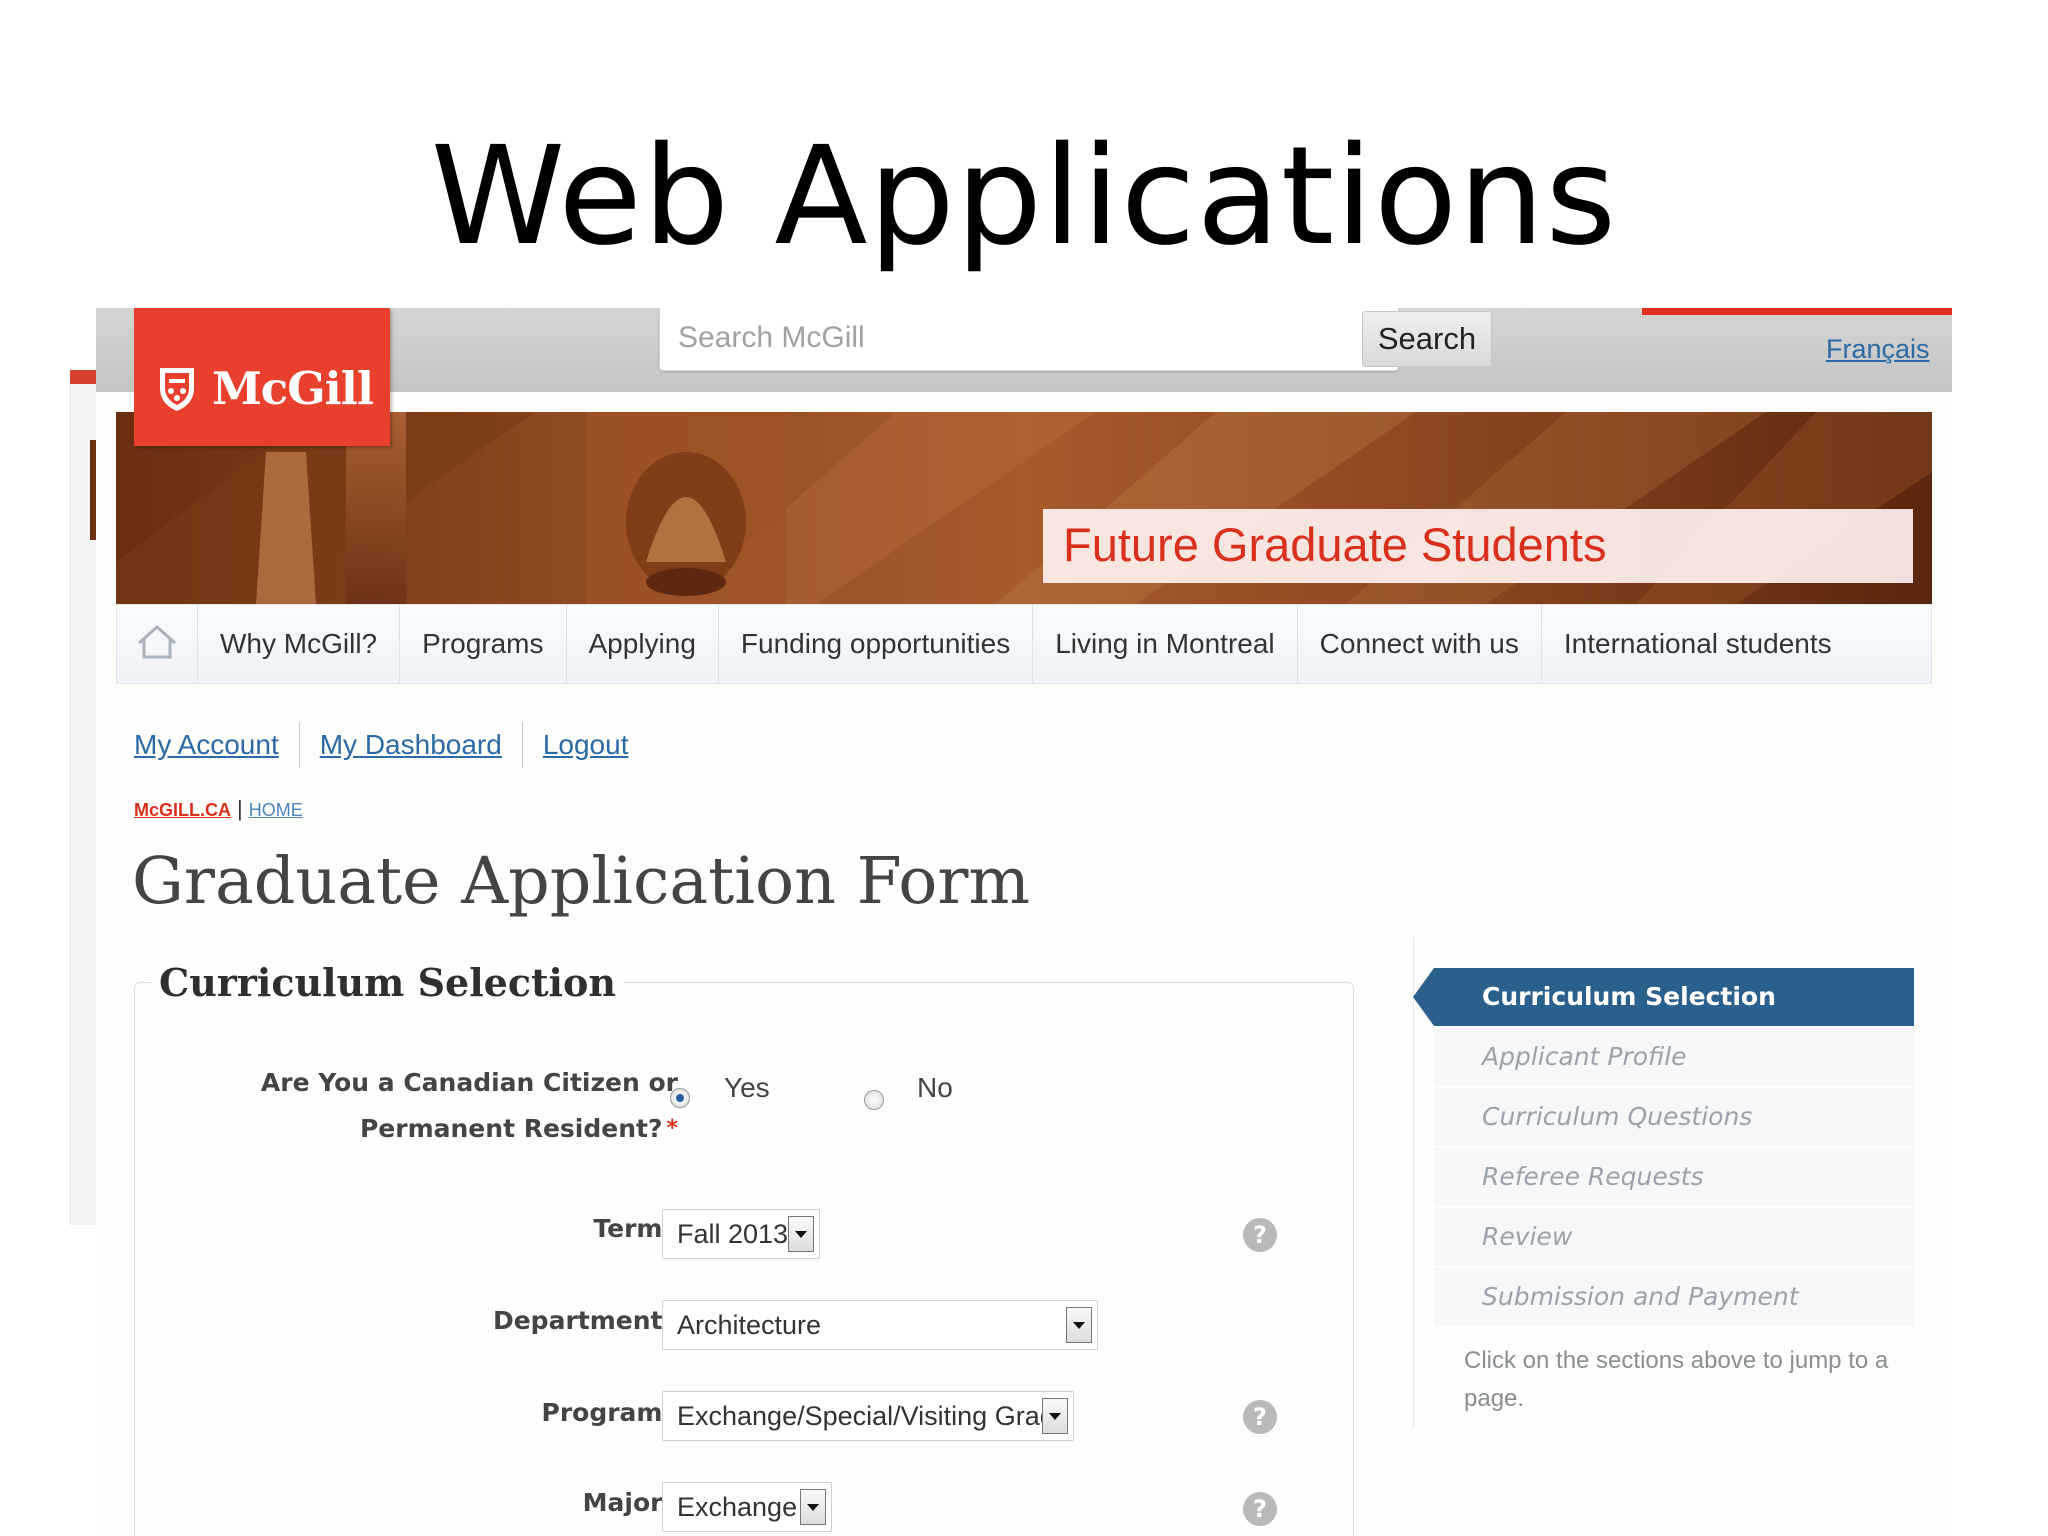 Image resolution: width=2048 pixels, height=1536 pixels. Describe the element at coordinates (1674, 1177) in the screenshot. I see `section-referee-requests: Referee Requests` at that location.